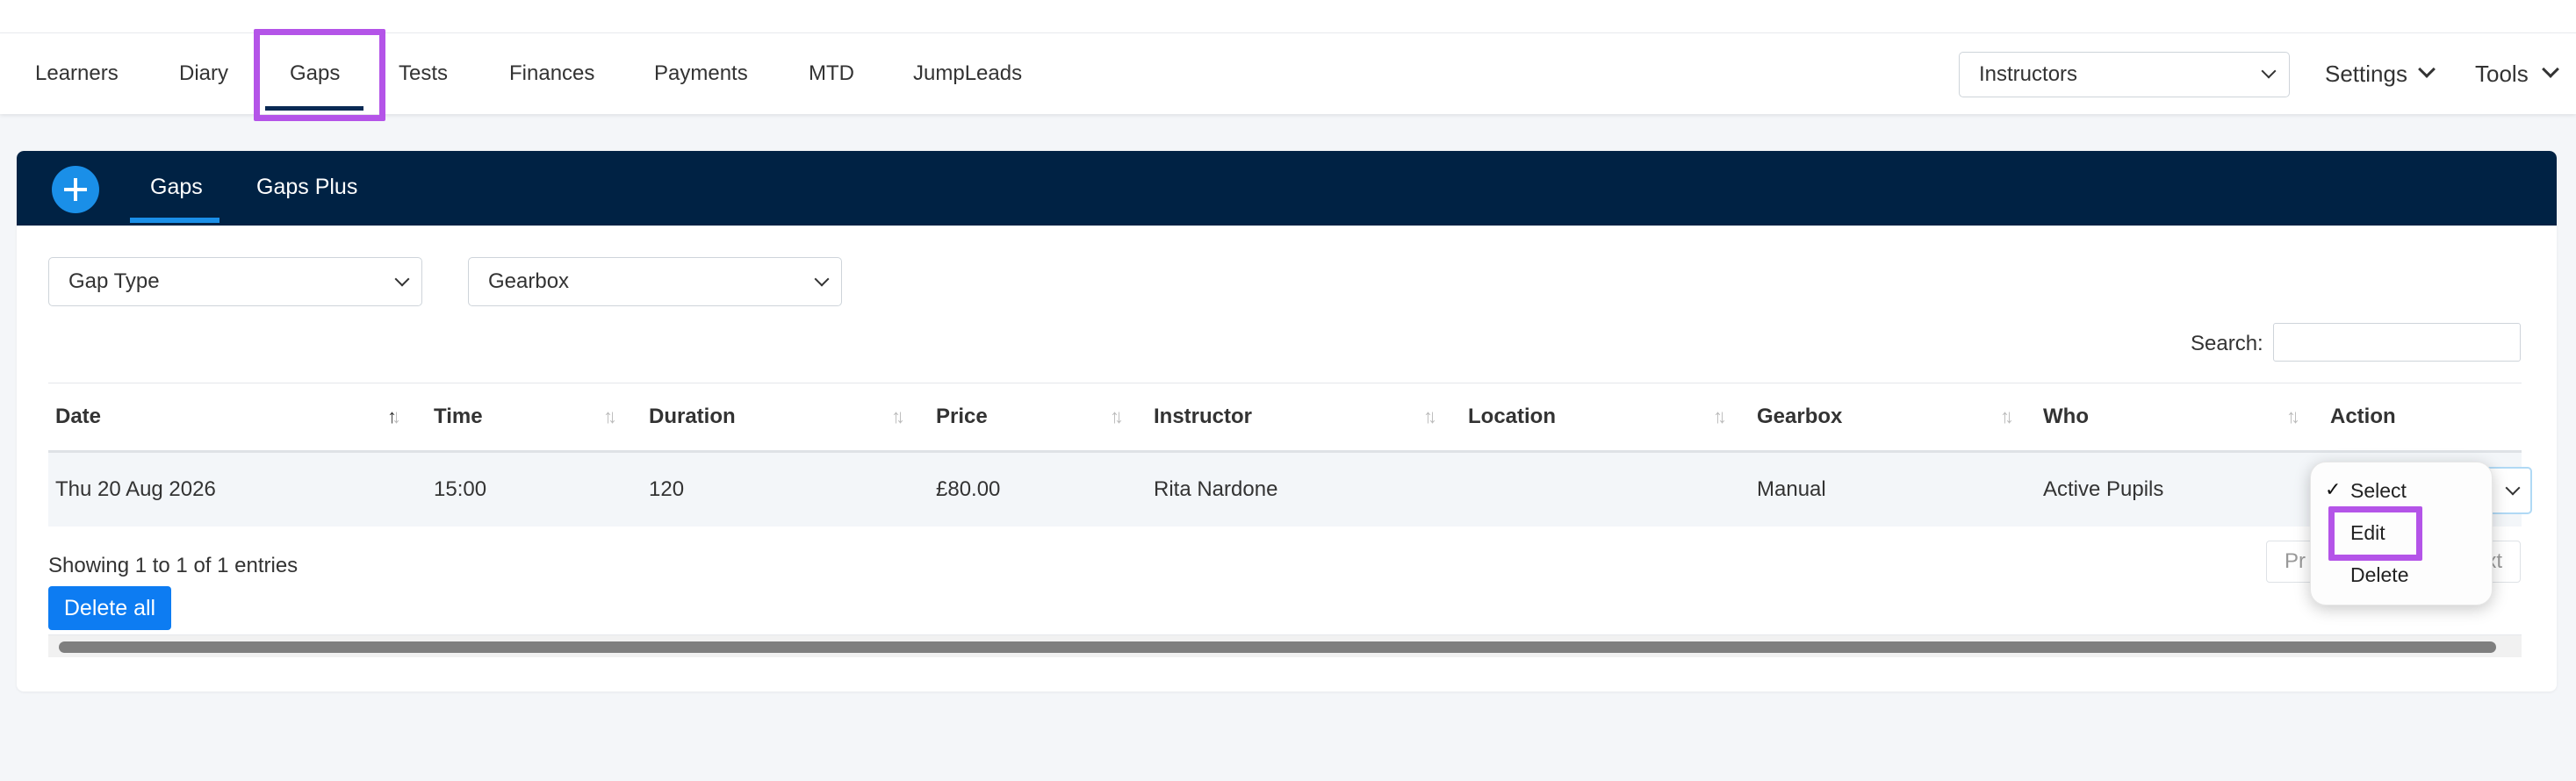 This screenshot has height=781, width=2576. What do you see at coordinates (2378, 490) in the screenshot?
I see `option-select: Select` at bounding box center [2378, 490].